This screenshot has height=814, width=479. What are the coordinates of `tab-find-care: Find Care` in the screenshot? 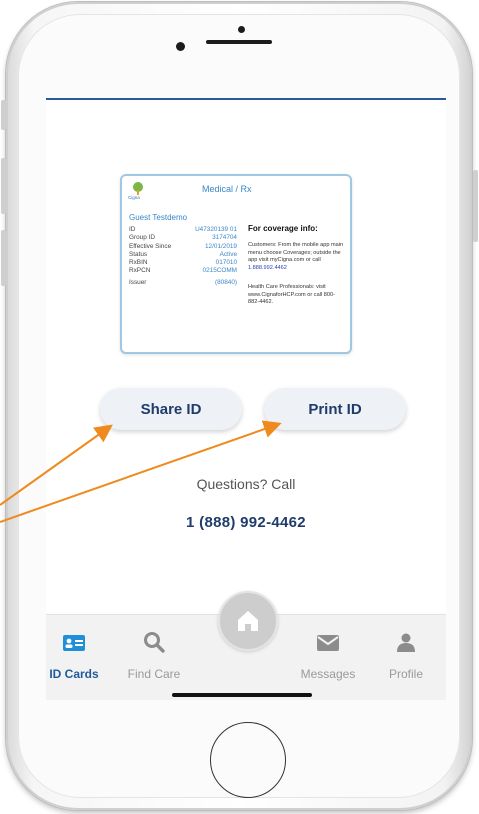 It's located at (154, 656).